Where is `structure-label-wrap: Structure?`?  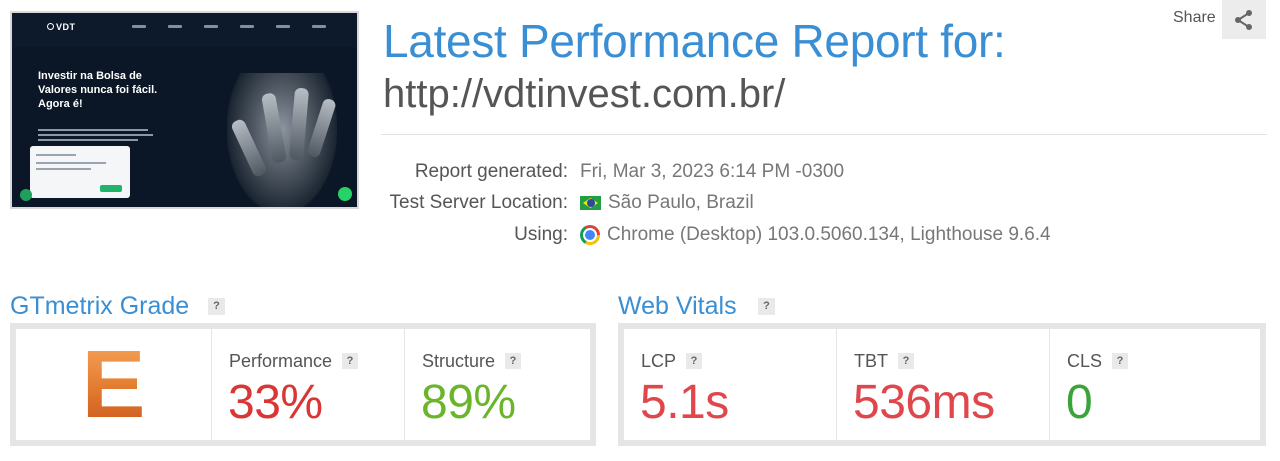
structure-label-wrap: Structure? is located at coordinates (472, 361).